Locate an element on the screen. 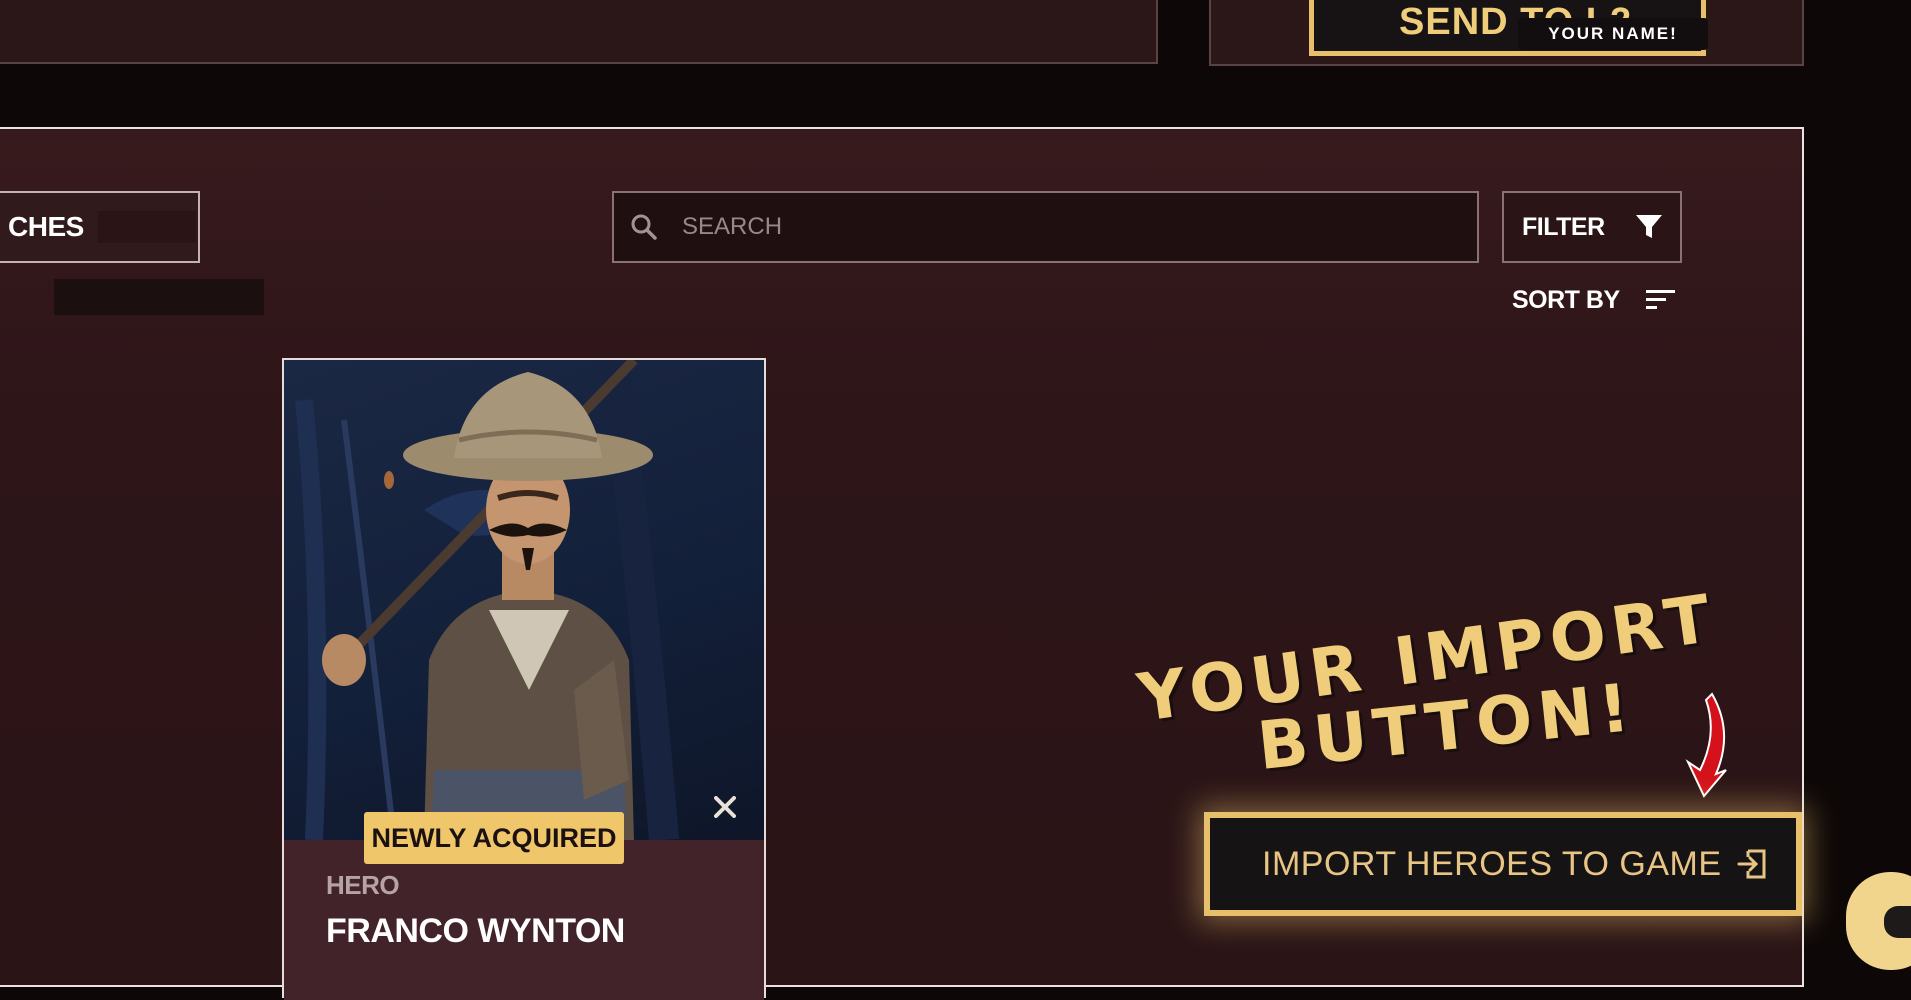  top-panel-left is located at coordinates (579, 32).